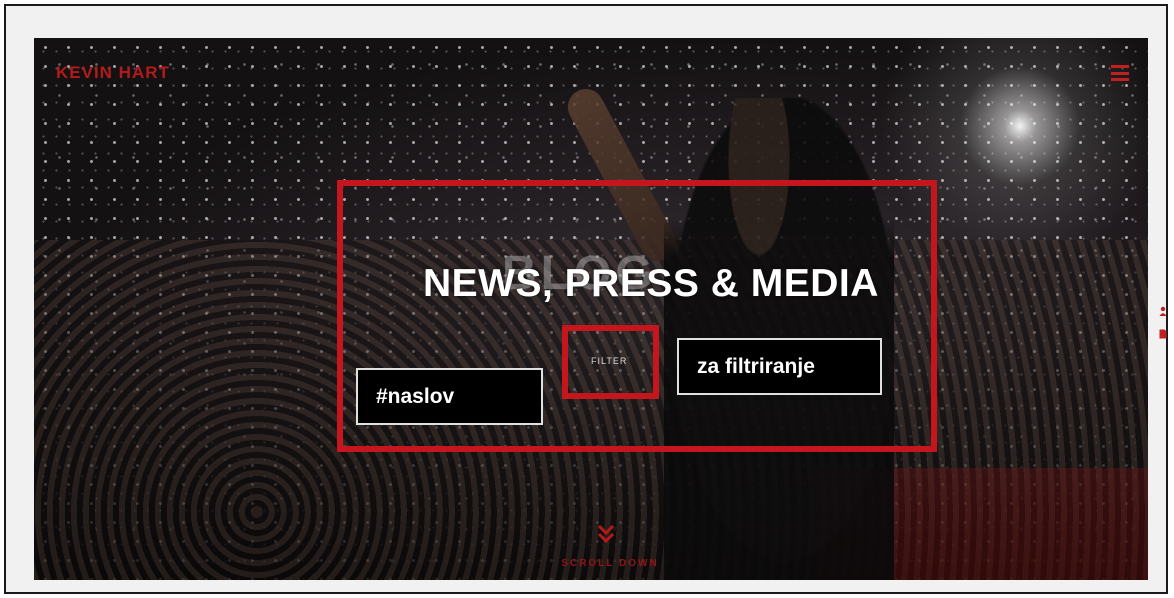 This screenshot has width=1174, height=598. Describe the element at coordinates (606, 534) in the screenshot. I see `double-chevron-down-icon` at that location.